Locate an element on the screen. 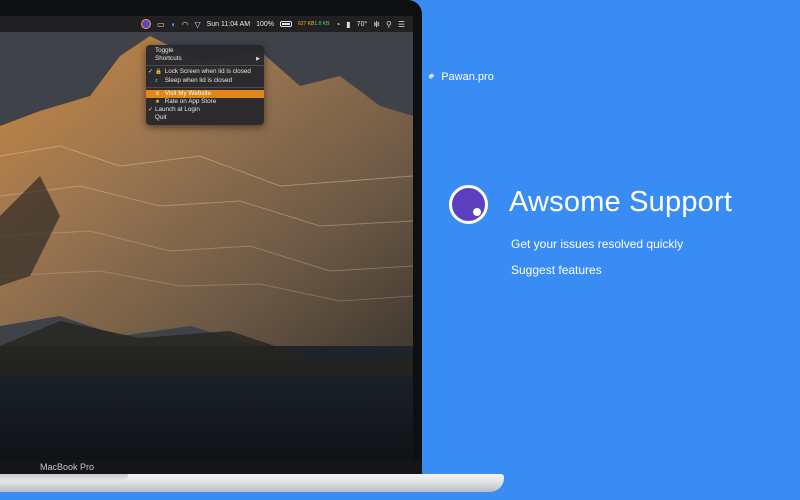 Image resolution: width=800 pixels, height=500 pixels. net-up-speed: 627 KB is located at coordinates (306, 23).